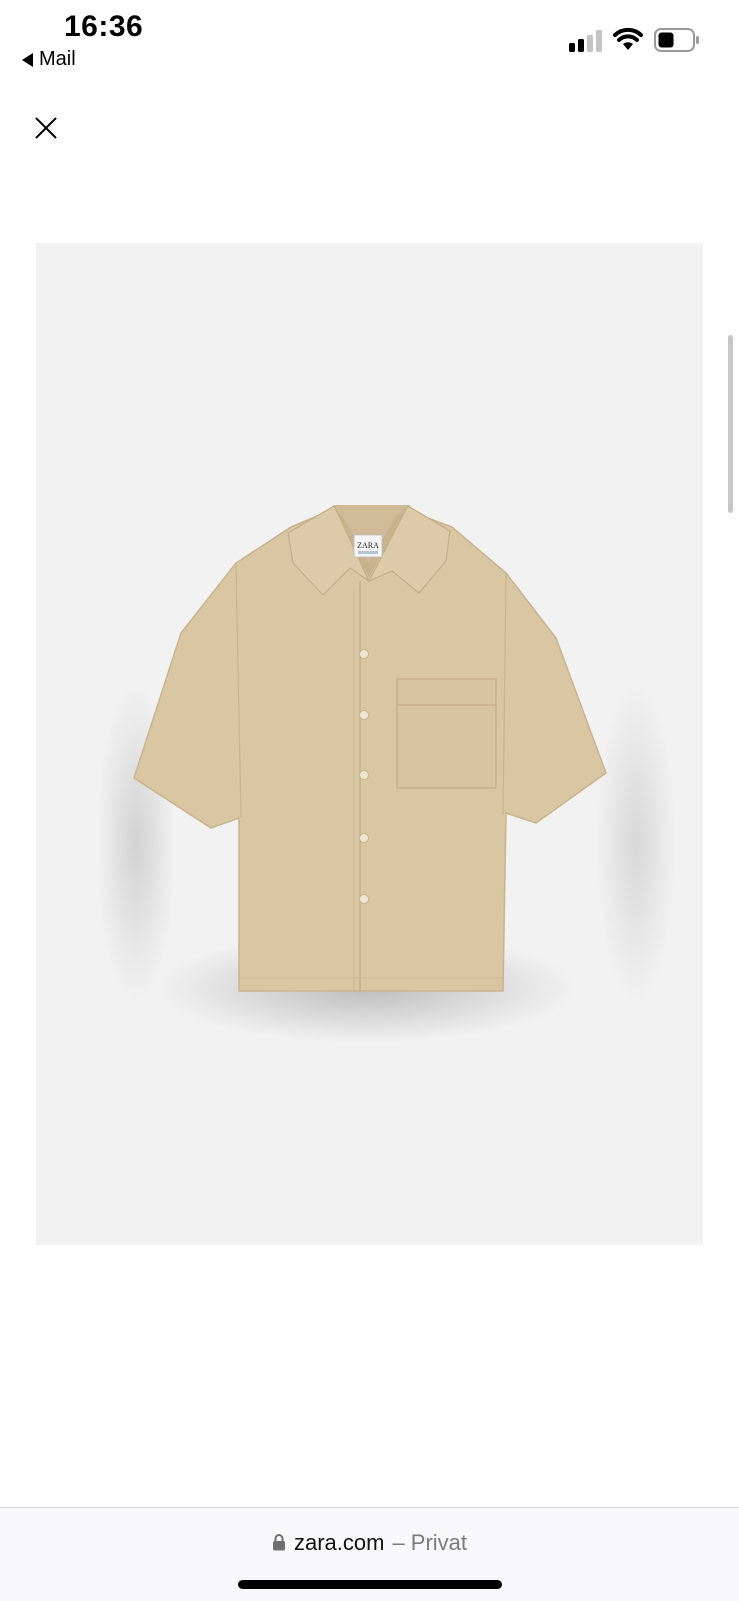 This screenshot has width=739, height=1601. Describe the element at coordinates (730, 424) in the screenshot. I see `scroll-indicator` at that location.